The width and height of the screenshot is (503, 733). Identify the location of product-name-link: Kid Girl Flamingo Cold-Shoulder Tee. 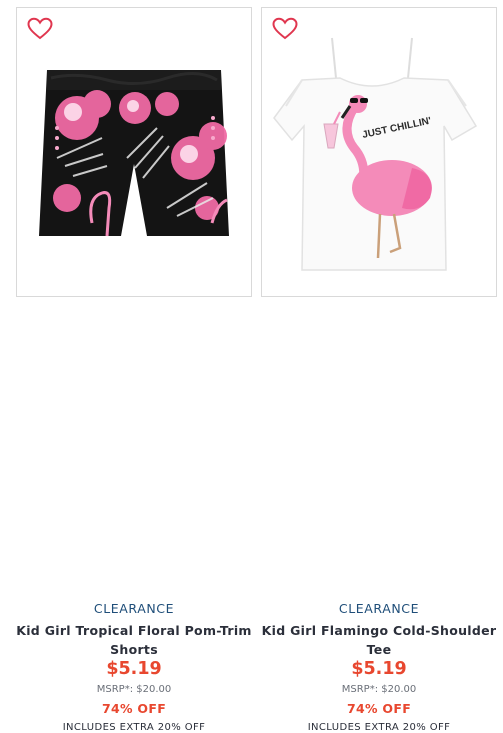
(376, 640).